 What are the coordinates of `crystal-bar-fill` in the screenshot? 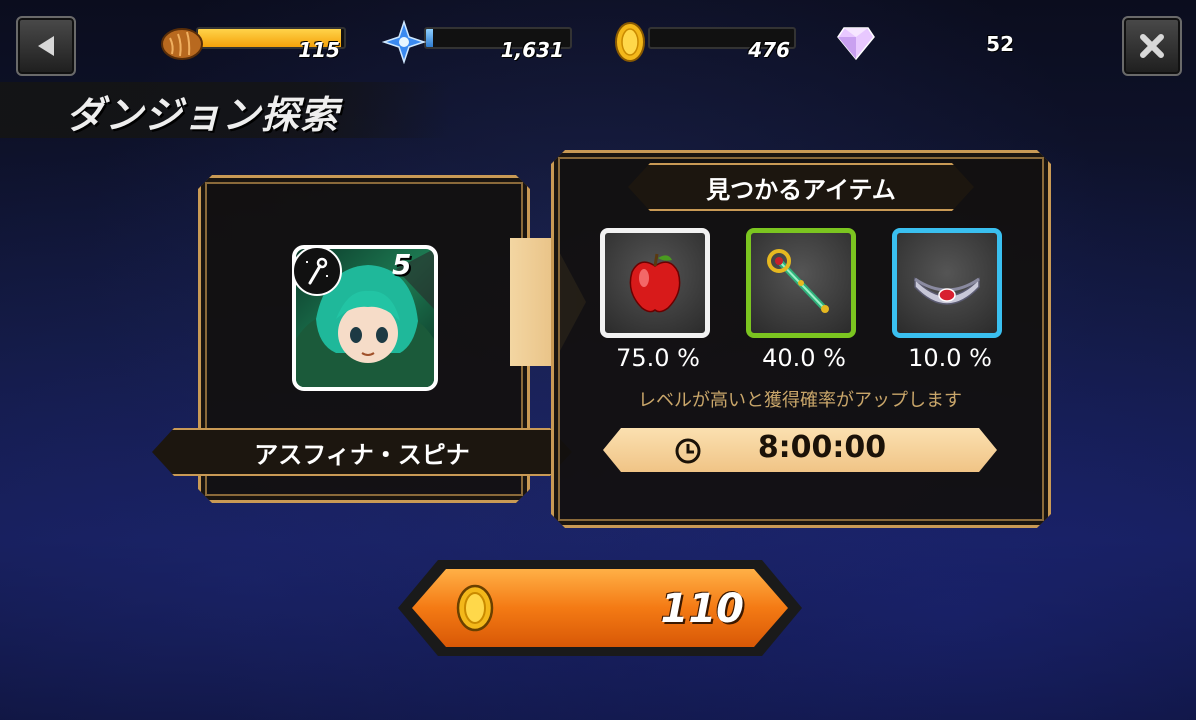 It's located at (430, 38).